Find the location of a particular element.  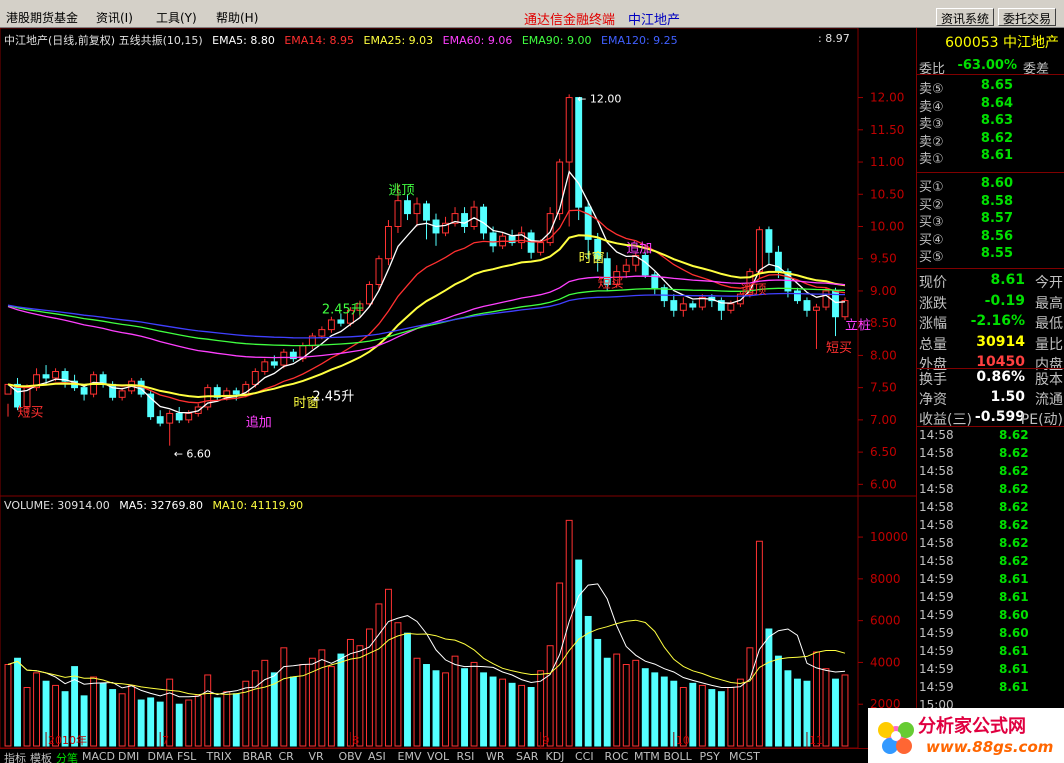

watermark: 分析家公式网 www.88gs.com is located at coordinates (966, 735).